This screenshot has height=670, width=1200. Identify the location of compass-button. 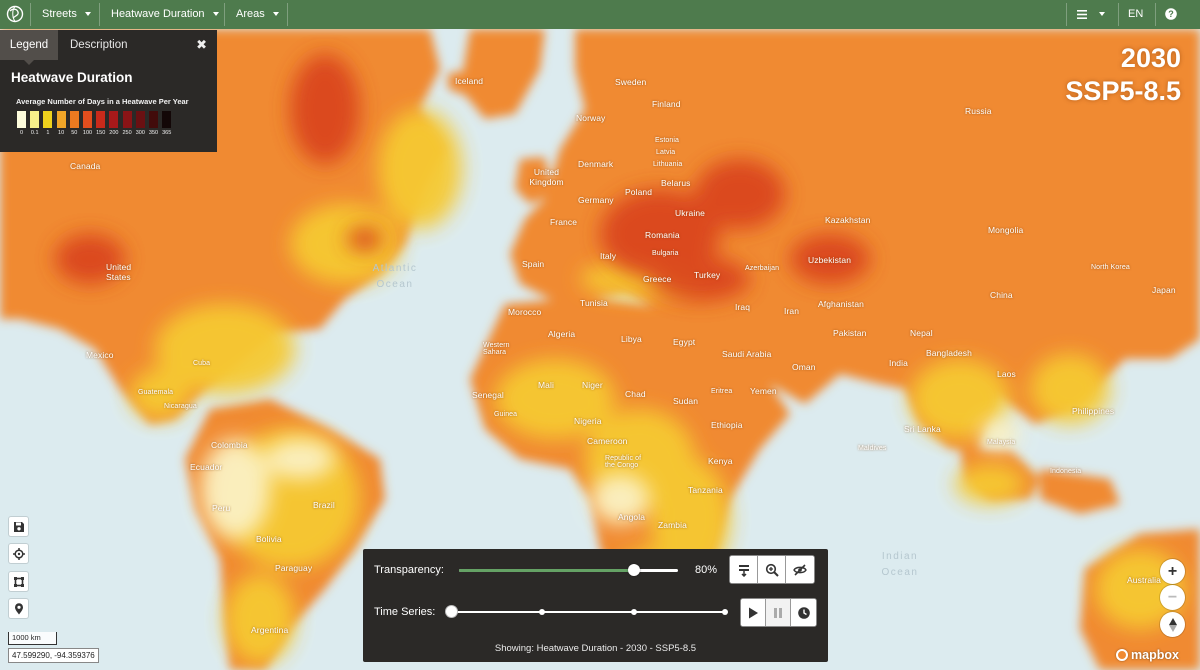
(1172, 624).